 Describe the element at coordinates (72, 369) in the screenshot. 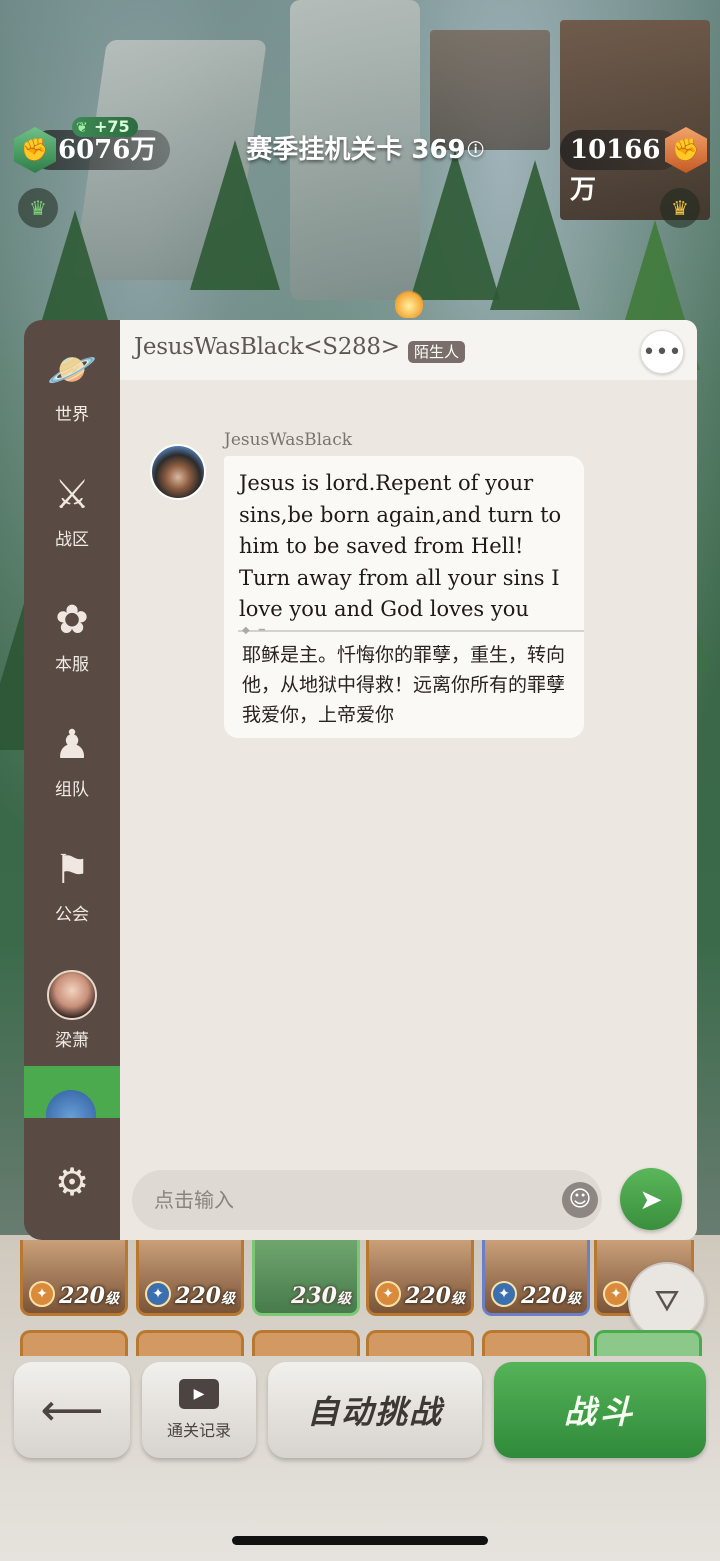

I see `planet-icon: 🪐` at that location.